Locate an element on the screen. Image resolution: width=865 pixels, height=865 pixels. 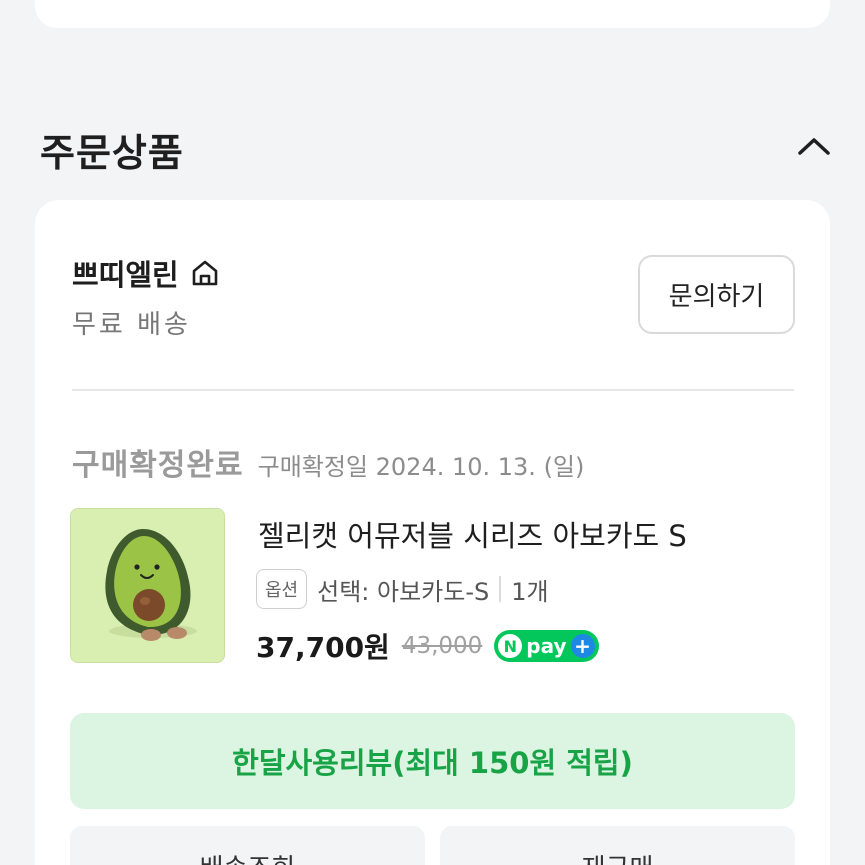
shipping-info: 무료 배송 is located at coordinates (131, 325).